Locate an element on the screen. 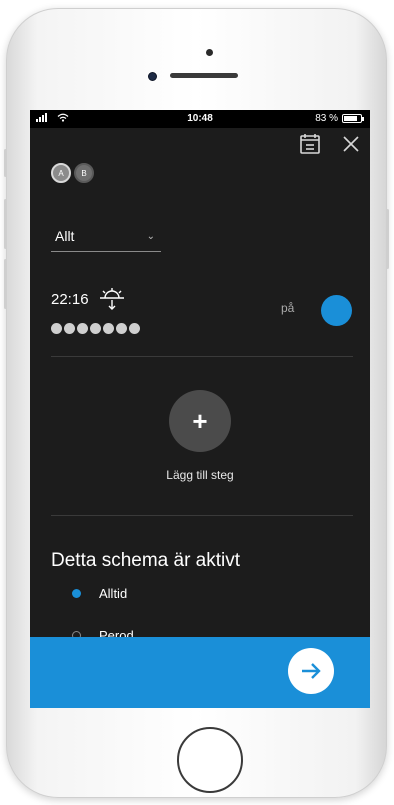 This screenshot has width=394, height=805. weekday-dots is located at coordinates (95, 328).